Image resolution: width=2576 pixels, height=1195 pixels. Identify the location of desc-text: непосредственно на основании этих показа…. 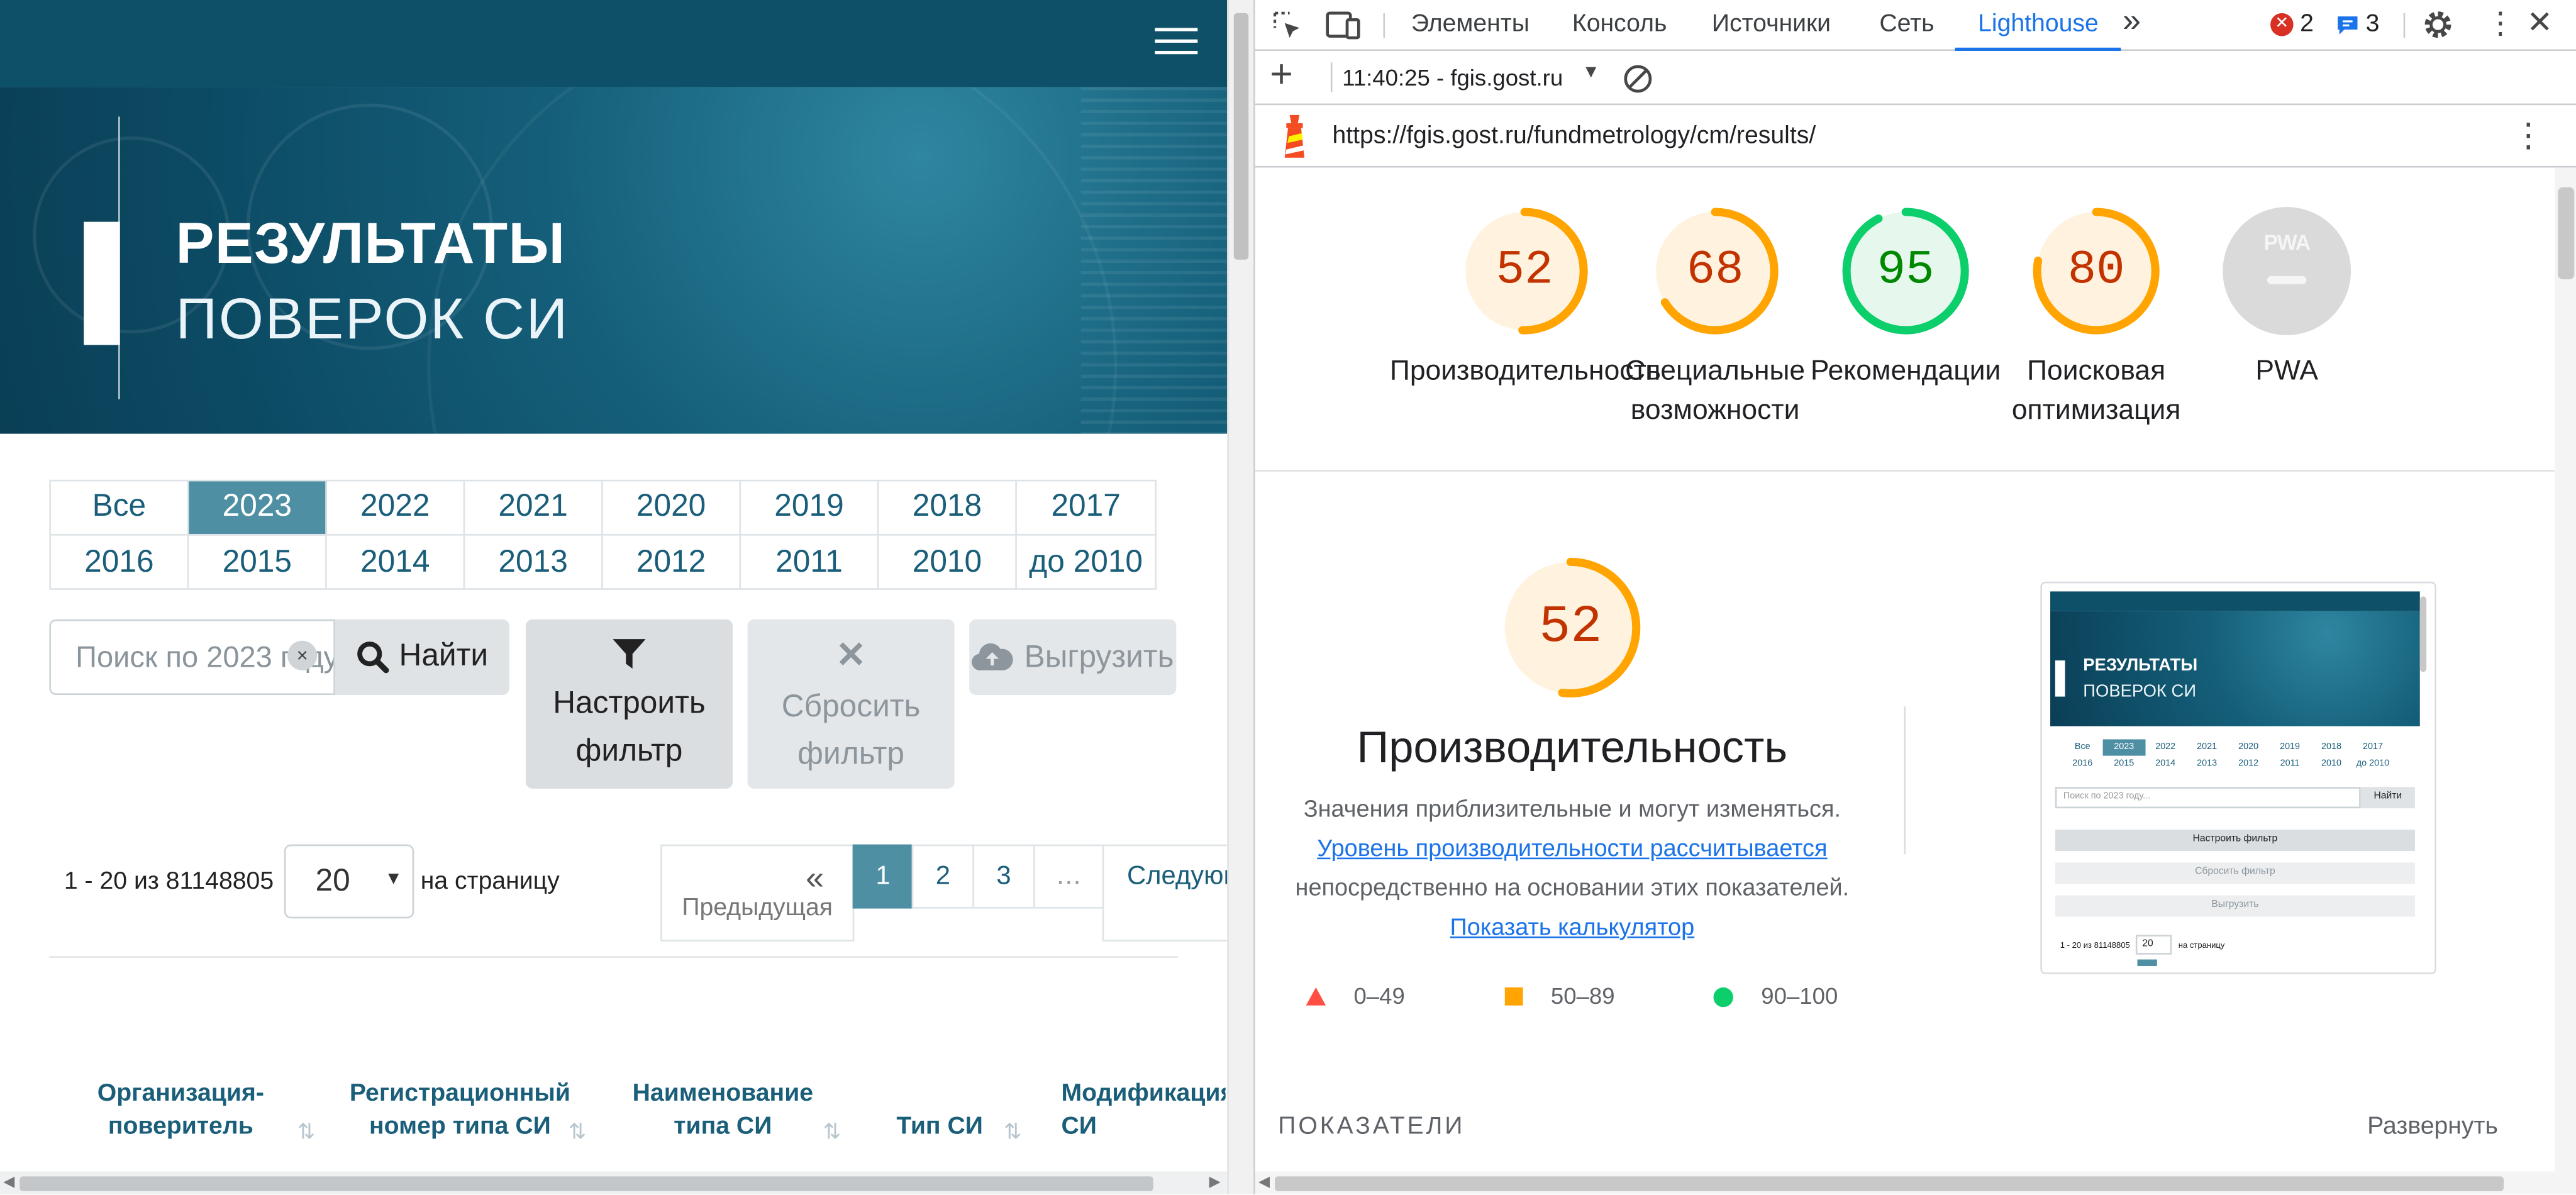
(1572, 889).